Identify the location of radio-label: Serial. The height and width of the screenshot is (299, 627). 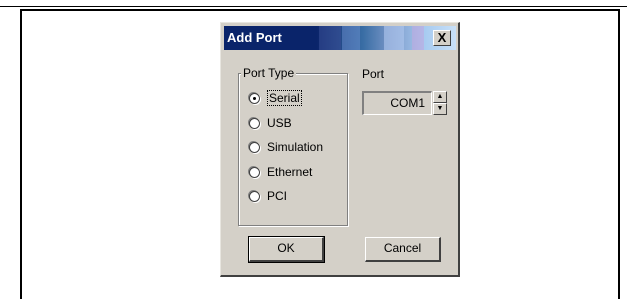
(284, 98).